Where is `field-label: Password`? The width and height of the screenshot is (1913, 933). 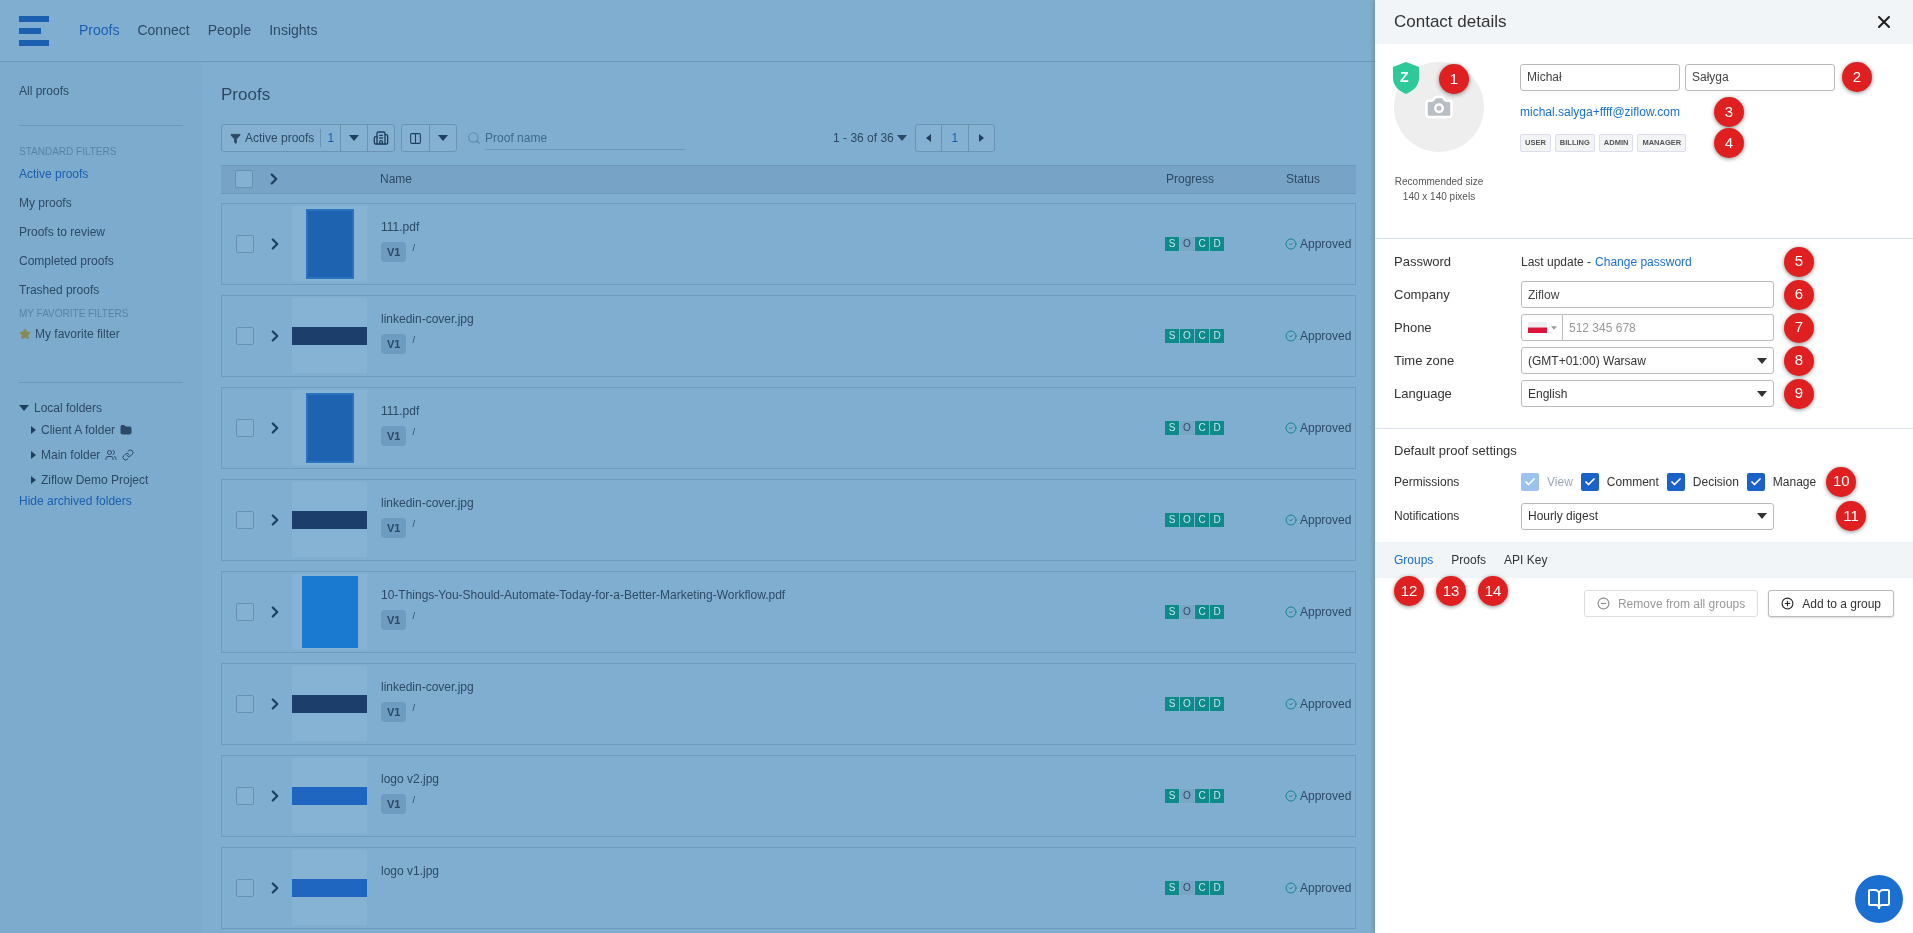 field-label: Password is located at coordinates (1423, 261).